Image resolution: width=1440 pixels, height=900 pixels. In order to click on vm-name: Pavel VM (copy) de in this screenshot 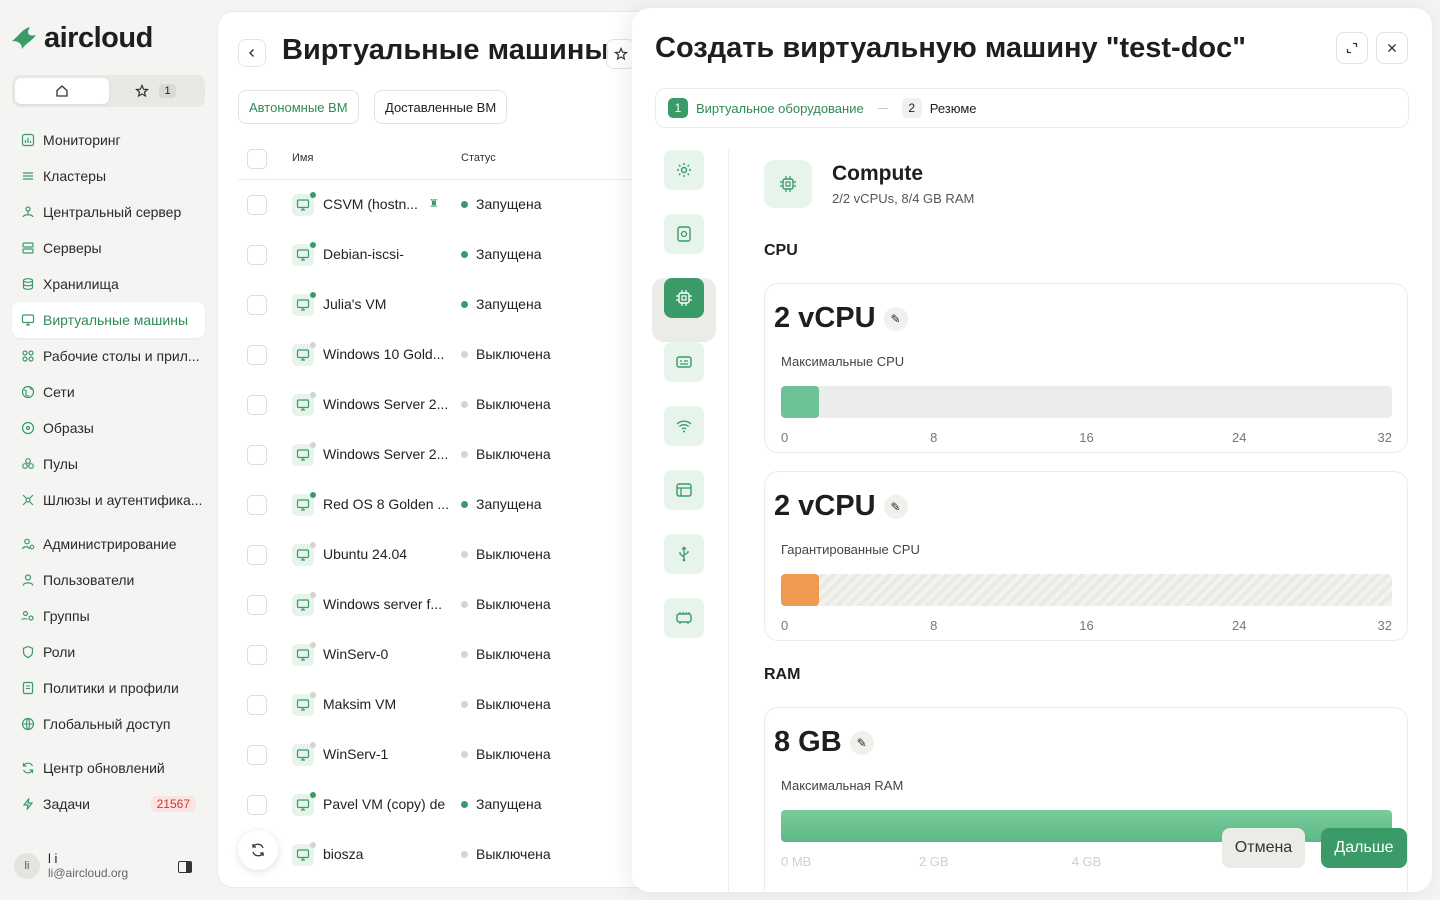, I will do `click(384, 804)`.